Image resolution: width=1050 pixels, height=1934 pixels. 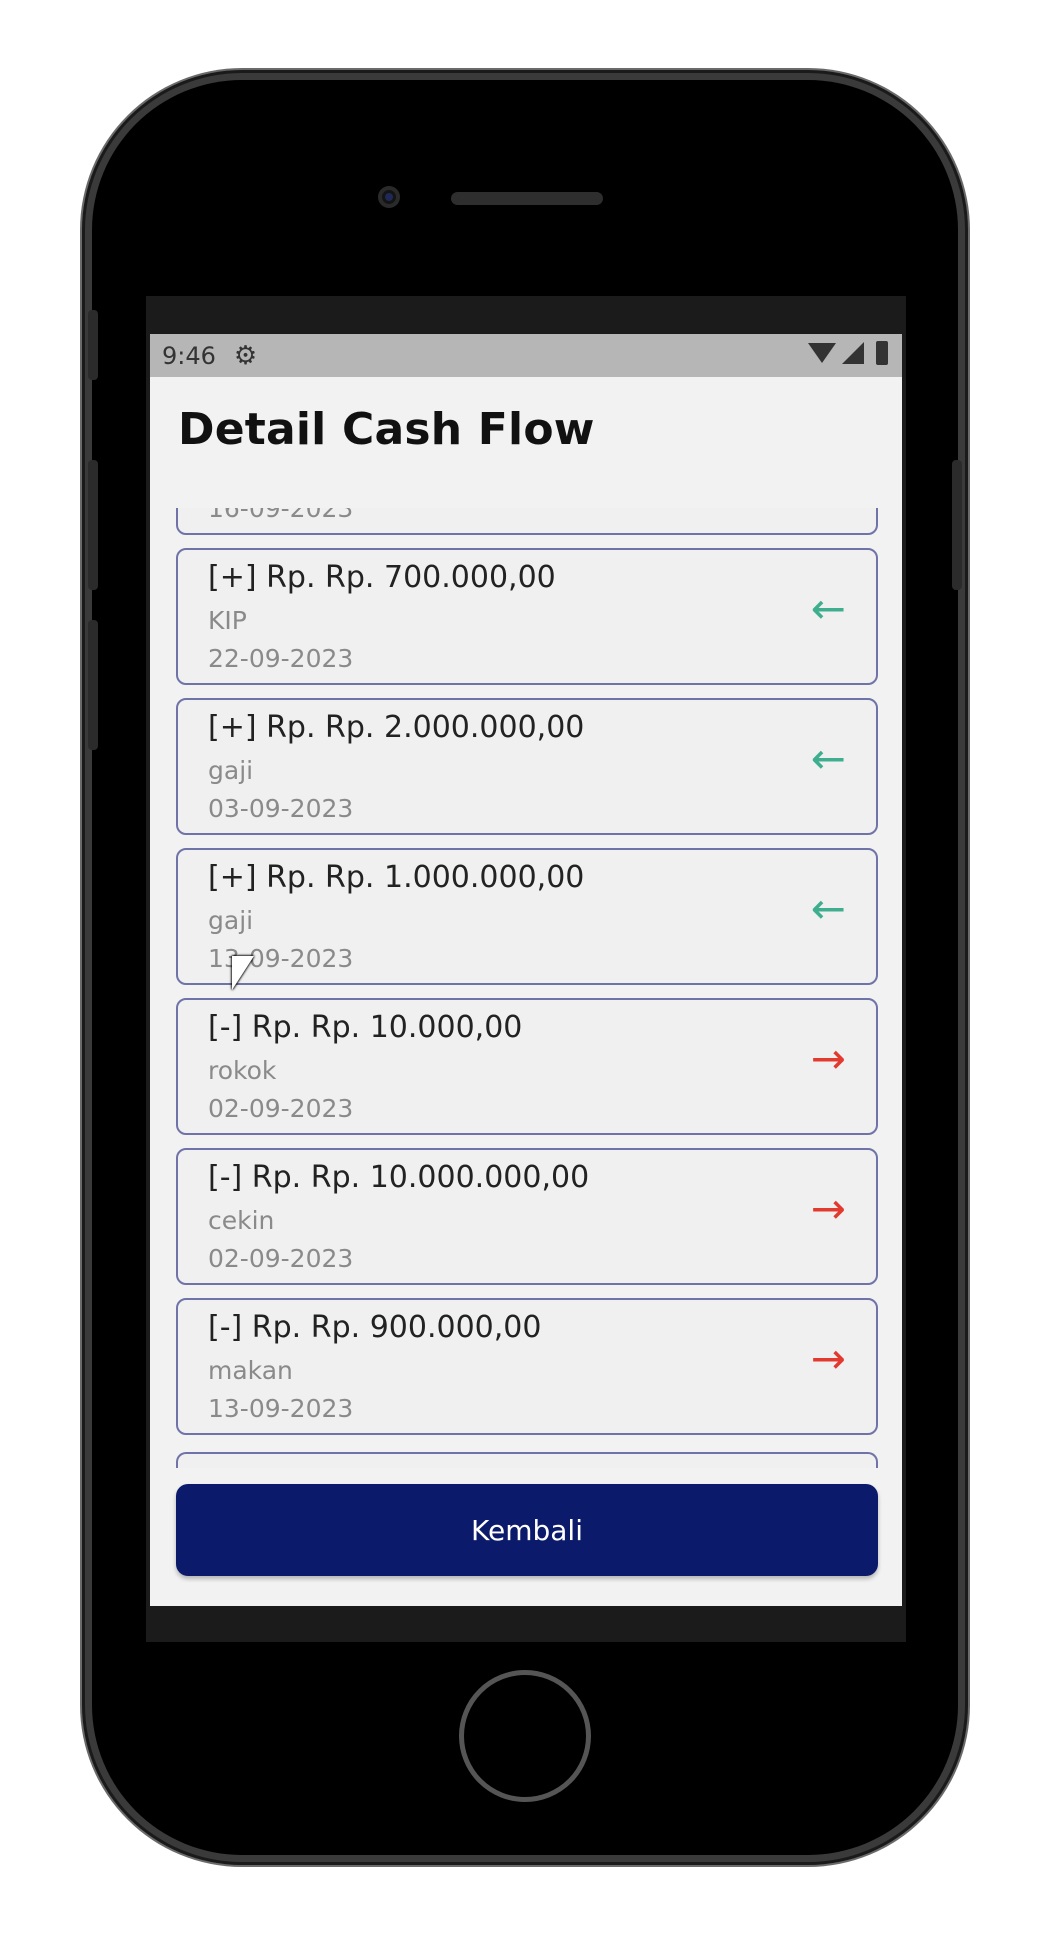 I want to click on transaction-amount: [-] Rp. Rp. 10.000.000,00, so click(x=399, y=1177).